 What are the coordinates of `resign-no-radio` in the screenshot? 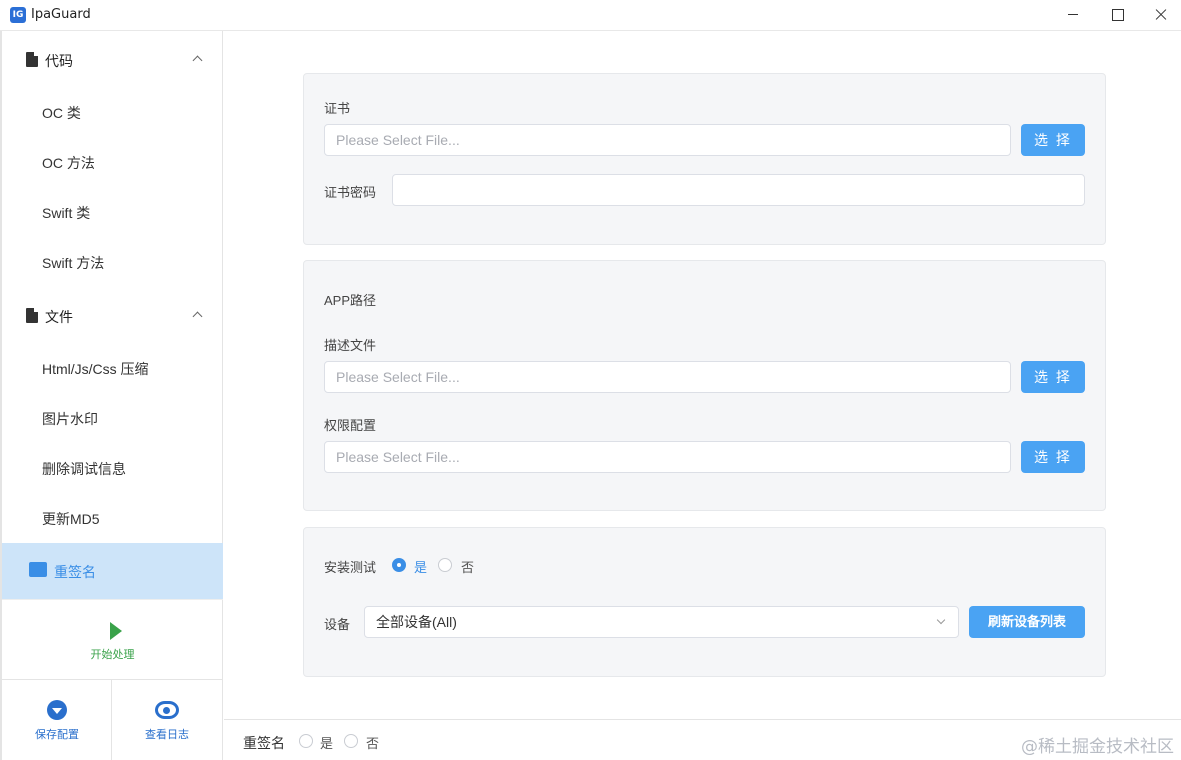 It's located at (351, 741).